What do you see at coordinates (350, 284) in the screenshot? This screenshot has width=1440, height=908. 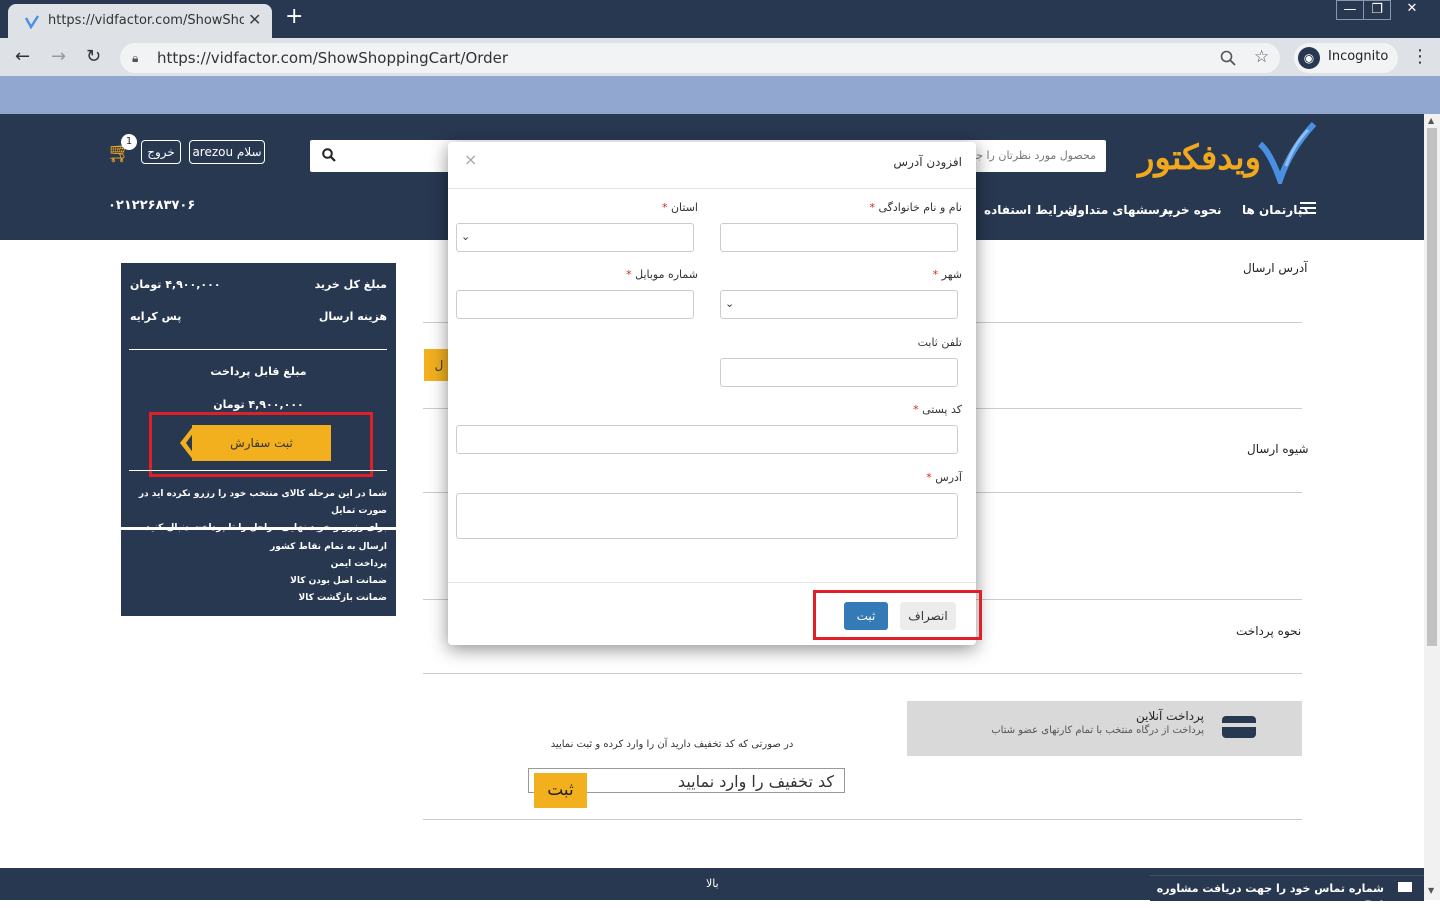 I see `total-label: مبلغ کل خرید` at bounding box center [350, 284].